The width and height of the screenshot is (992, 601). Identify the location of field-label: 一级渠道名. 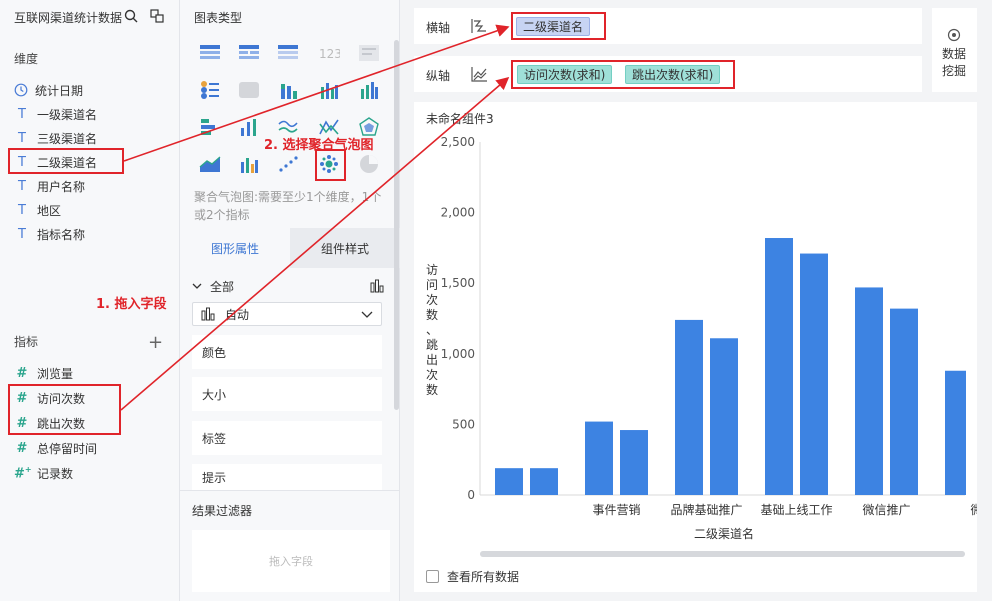
(67, 114).